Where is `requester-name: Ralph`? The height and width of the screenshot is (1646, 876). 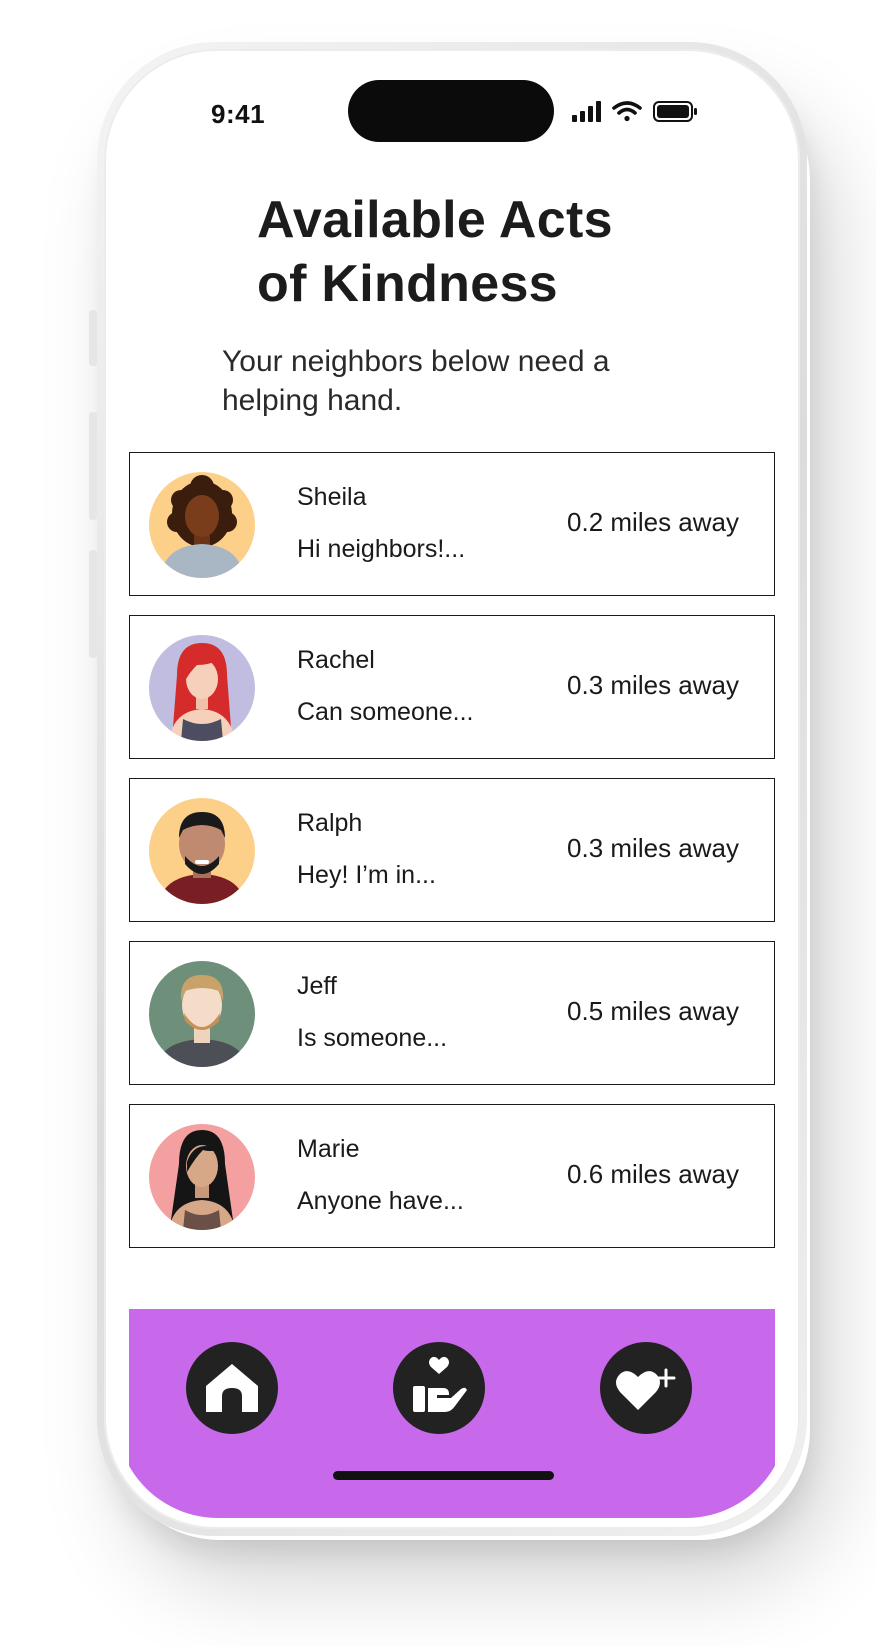 requester-name: Ralph is located at coordinates (330, 823).